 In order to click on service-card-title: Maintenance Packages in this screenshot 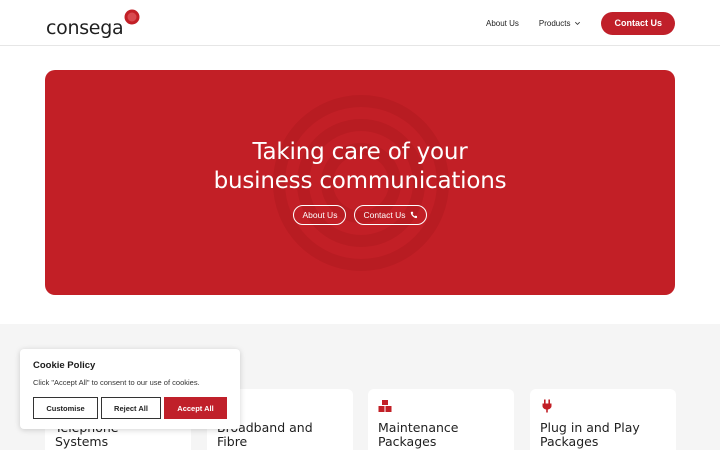, I will do `click(418, 435)`.